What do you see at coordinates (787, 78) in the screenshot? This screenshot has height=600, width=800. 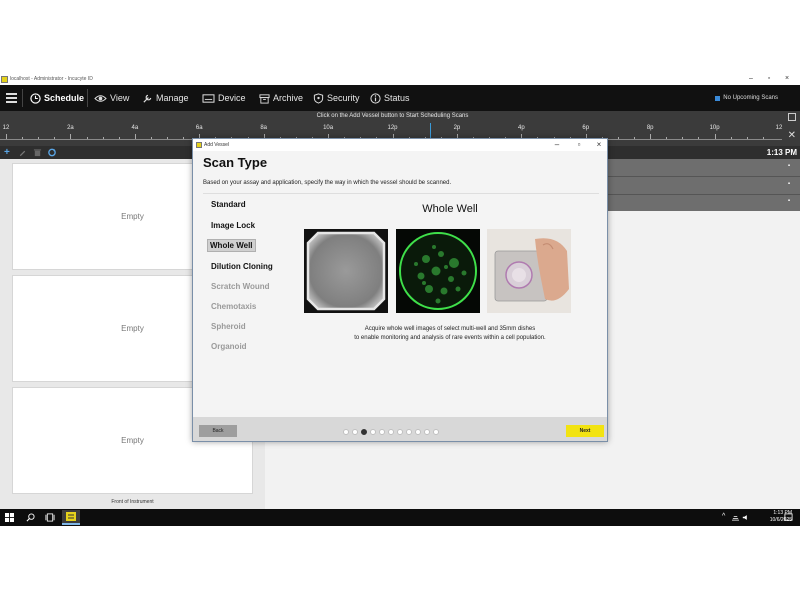 I see `close-button: ×` at bounding box center [787, 78].